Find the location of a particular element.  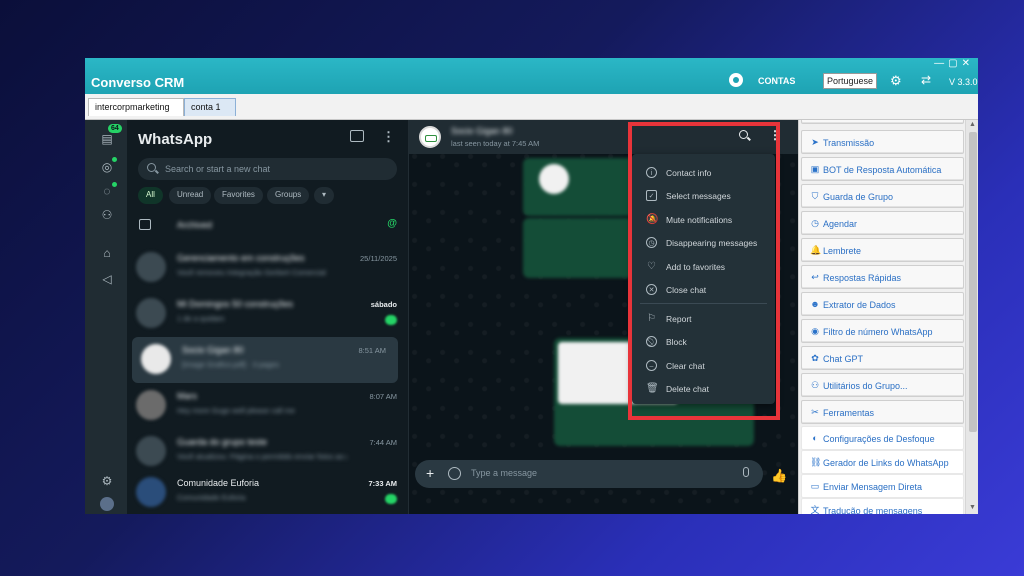

new-chat-icon is located at coordinates (357, 136).